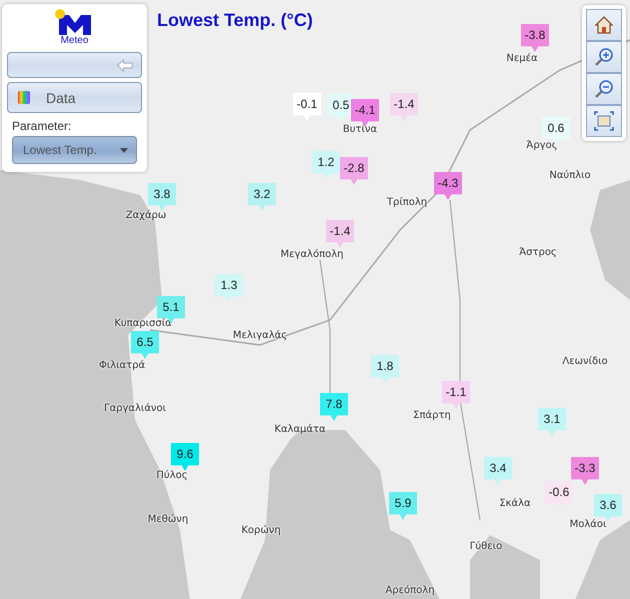  What do you see at coordinates (407, 202) in the screenshot?
I see `place-label: Τρίπολη` at bounding box center [407, 202].